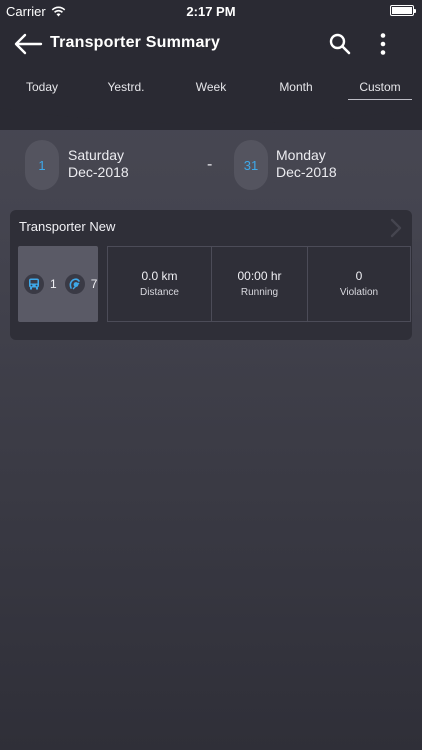  Describe the element at coordinates (396, 228) in the screenshot. I see `chevron-right-icon` at that location.